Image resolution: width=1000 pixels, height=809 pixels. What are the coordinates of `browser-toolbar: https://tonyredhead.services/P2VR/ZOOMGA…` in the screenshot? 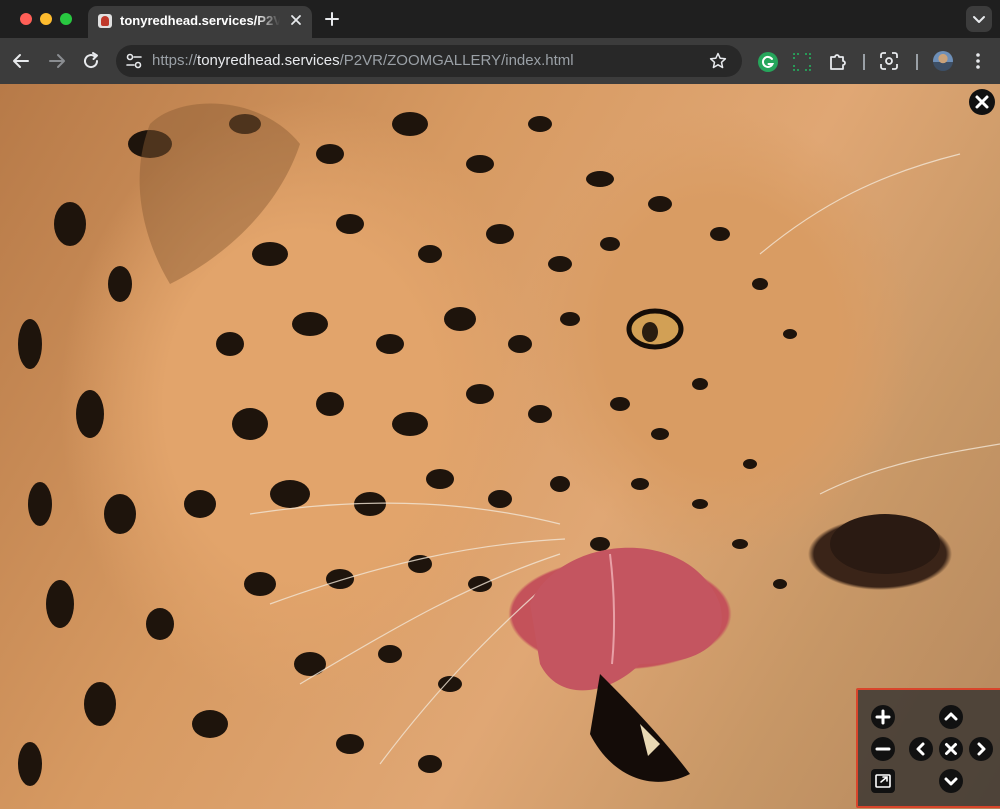 It's located at (500, 61).